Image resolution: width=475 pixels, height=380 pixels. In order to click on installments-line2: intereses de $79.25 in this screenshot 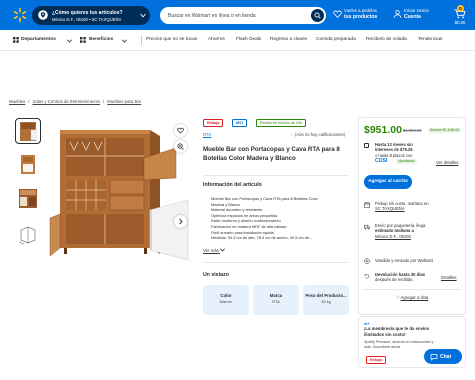, I will do `click(394, 150)`.